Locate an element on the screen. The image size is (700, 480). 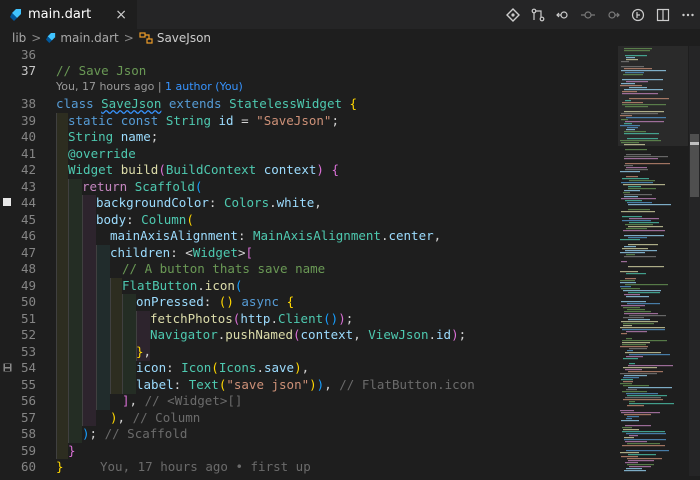
git-compare-icon is located at coordinates (512, 14).